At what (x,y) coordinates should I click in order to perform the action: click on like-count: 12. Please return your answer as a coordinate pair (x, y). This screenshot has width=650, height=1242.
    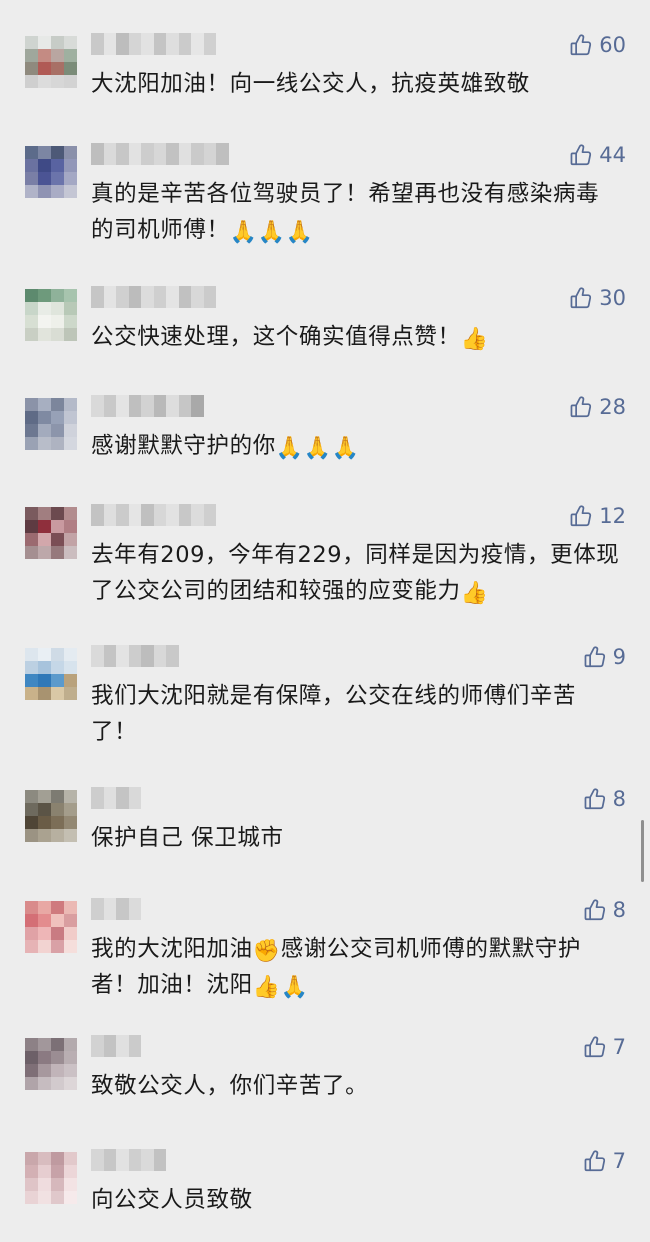
    Looking at the image, I should click on (612, 516).